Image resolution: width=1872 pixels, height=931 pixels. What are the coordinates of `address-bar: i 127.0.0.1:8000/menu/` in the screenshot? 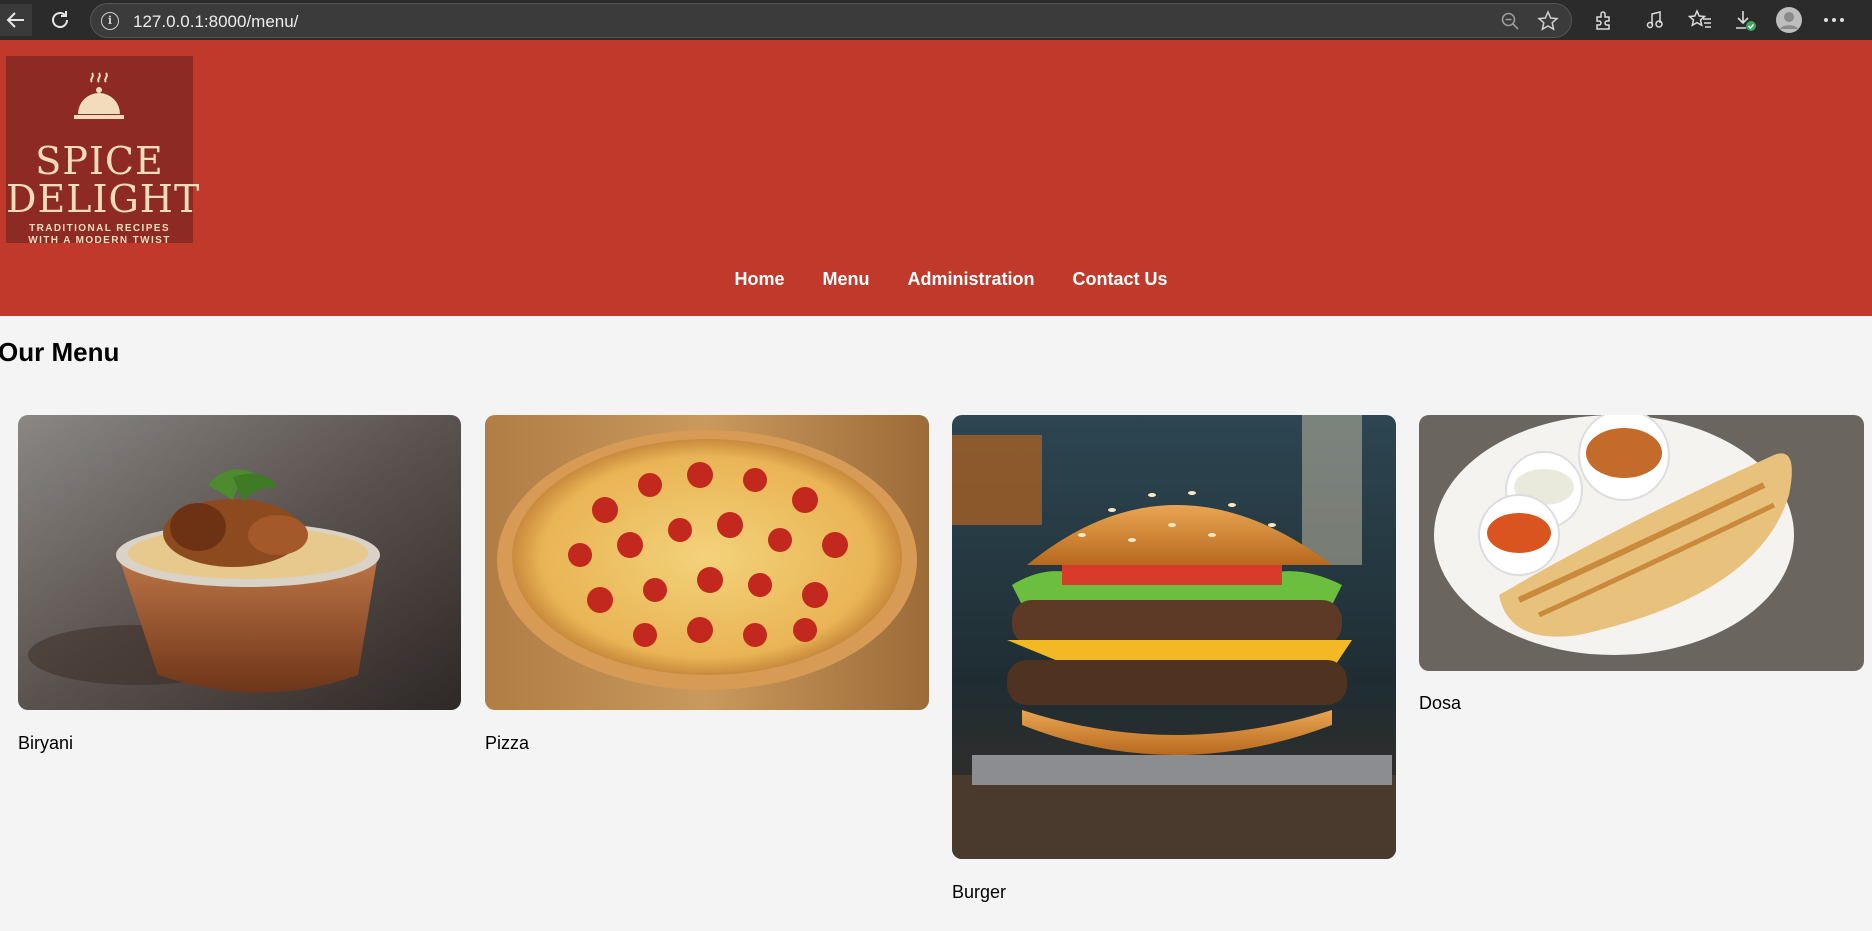 It's located at (831, 20).